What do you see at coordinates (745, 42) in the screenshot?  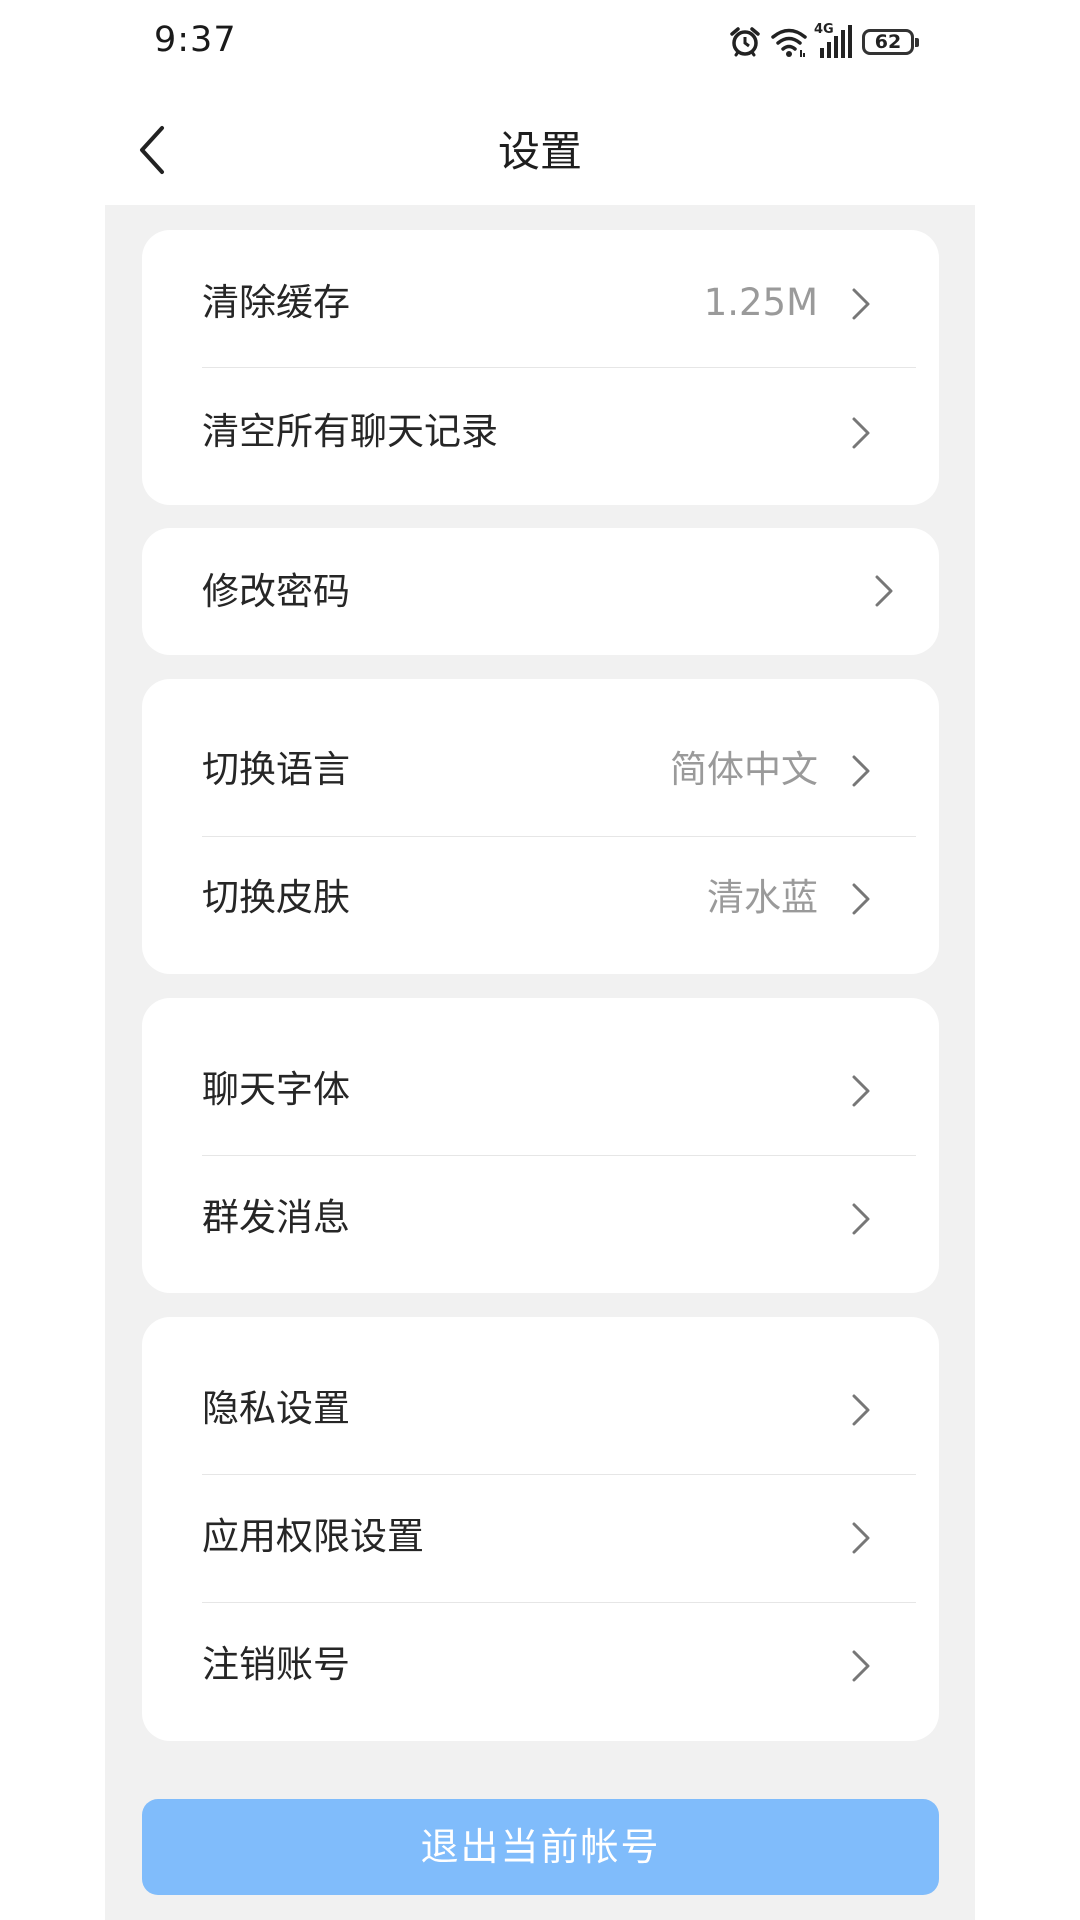 I see `alarm-icon` at bounding box center [745, 42].